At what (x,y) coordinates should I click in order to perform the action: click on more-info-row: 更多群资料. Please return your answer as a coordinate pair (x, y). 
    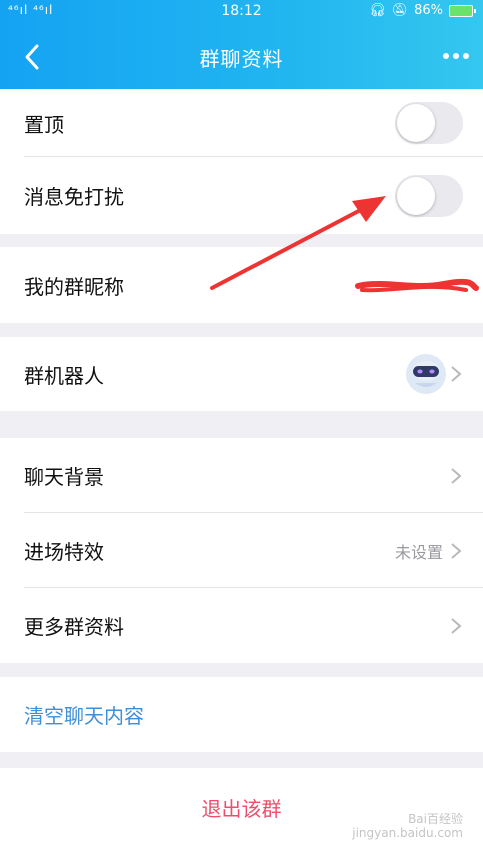
    Looking at the image, I should click on (241, 625).